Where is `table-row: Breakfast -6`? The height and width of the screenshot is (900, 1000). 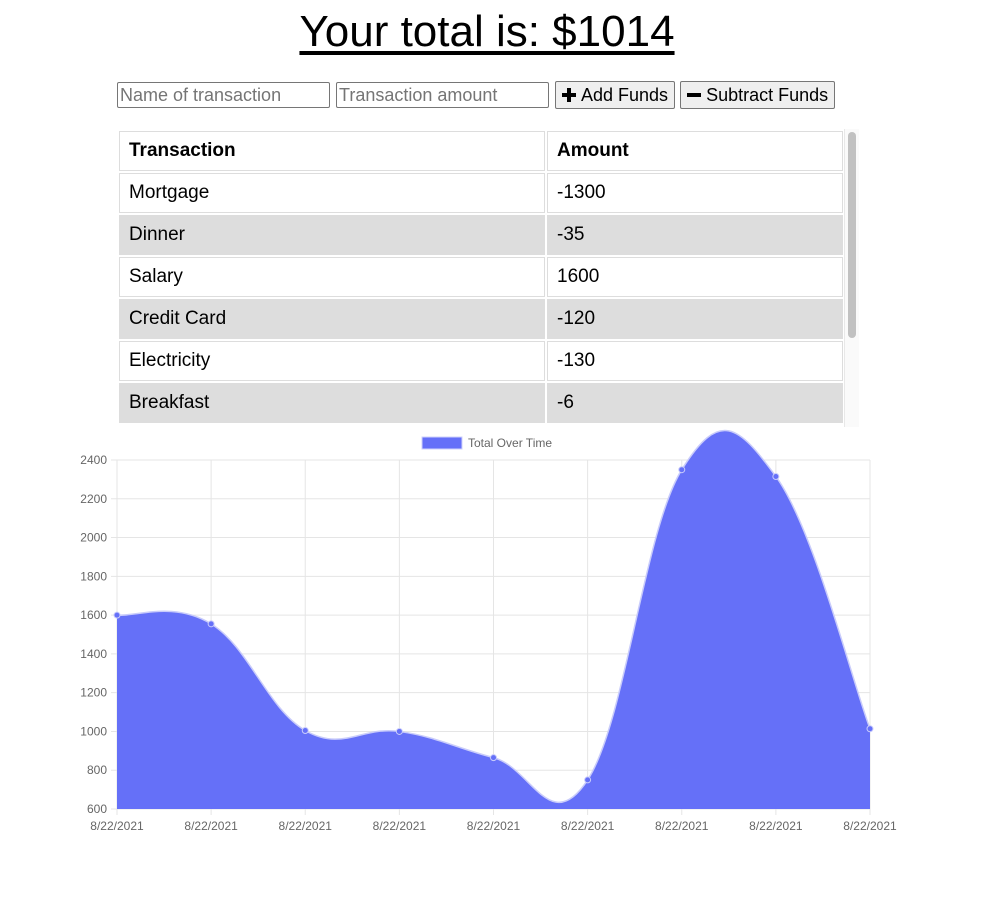
table-row: Breakfast -6 is located at coordinates (481, 403).